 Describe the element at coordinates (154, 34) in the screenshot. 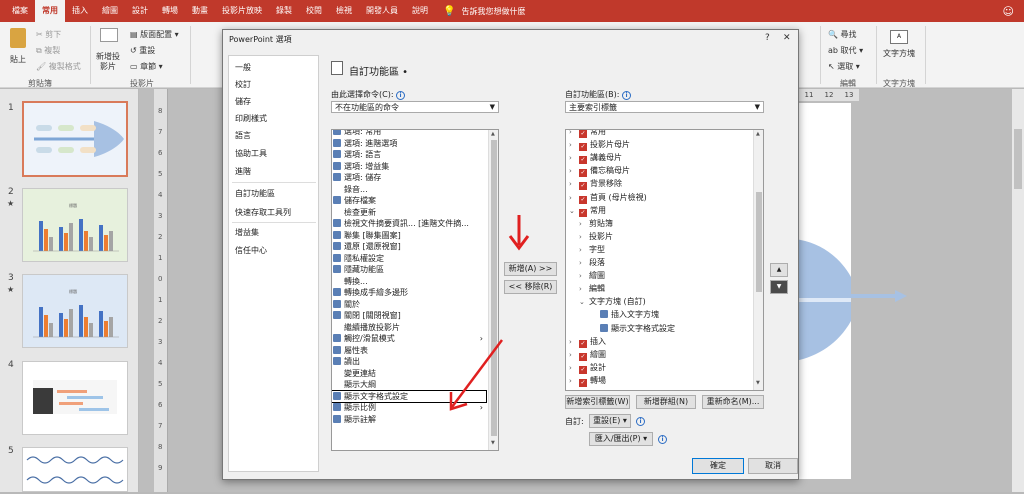

I see `layout-button: ▤ 版面配置 ▾` at that location.